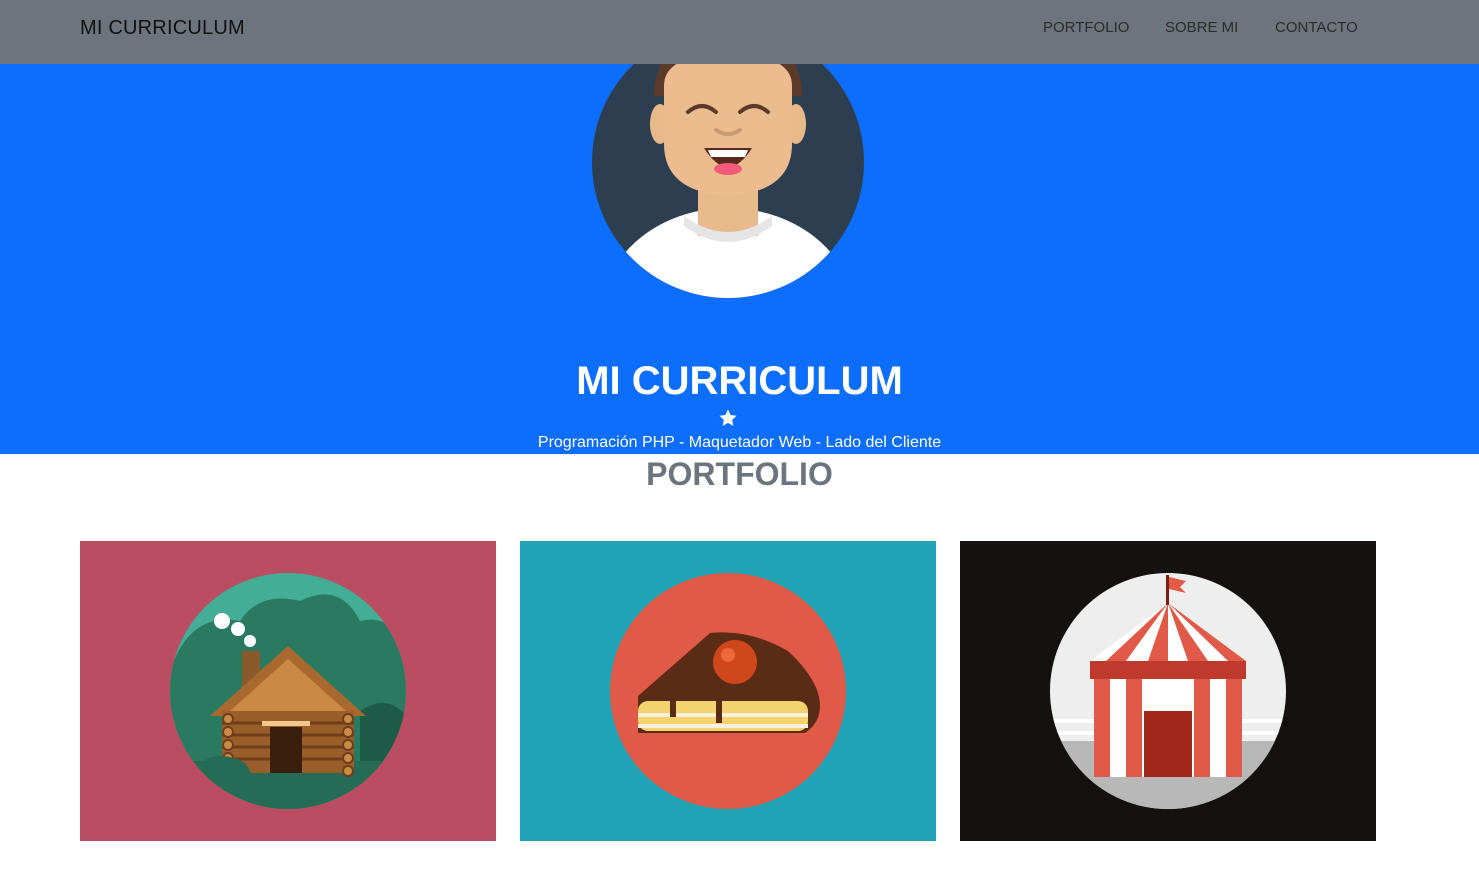  Describe the element at coordinates (739, 474) in the screenshot. I see `portfolio-heading: PORTFOLIO` at that location.